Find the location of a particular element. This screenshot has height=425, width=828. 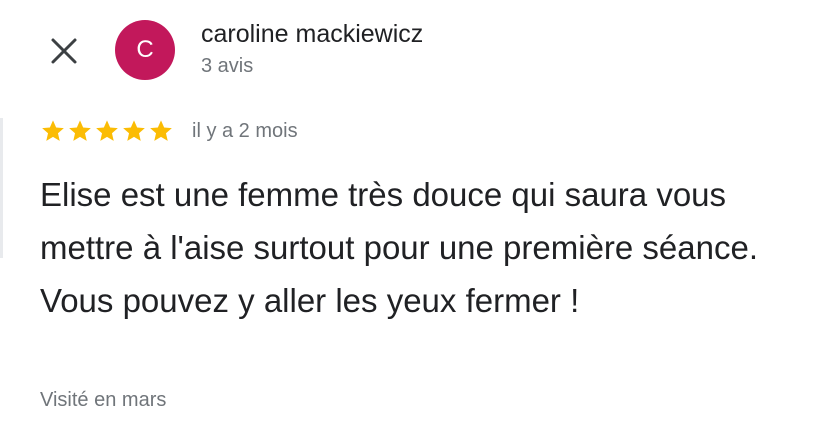

close-button is located at coordinates (64, 51).